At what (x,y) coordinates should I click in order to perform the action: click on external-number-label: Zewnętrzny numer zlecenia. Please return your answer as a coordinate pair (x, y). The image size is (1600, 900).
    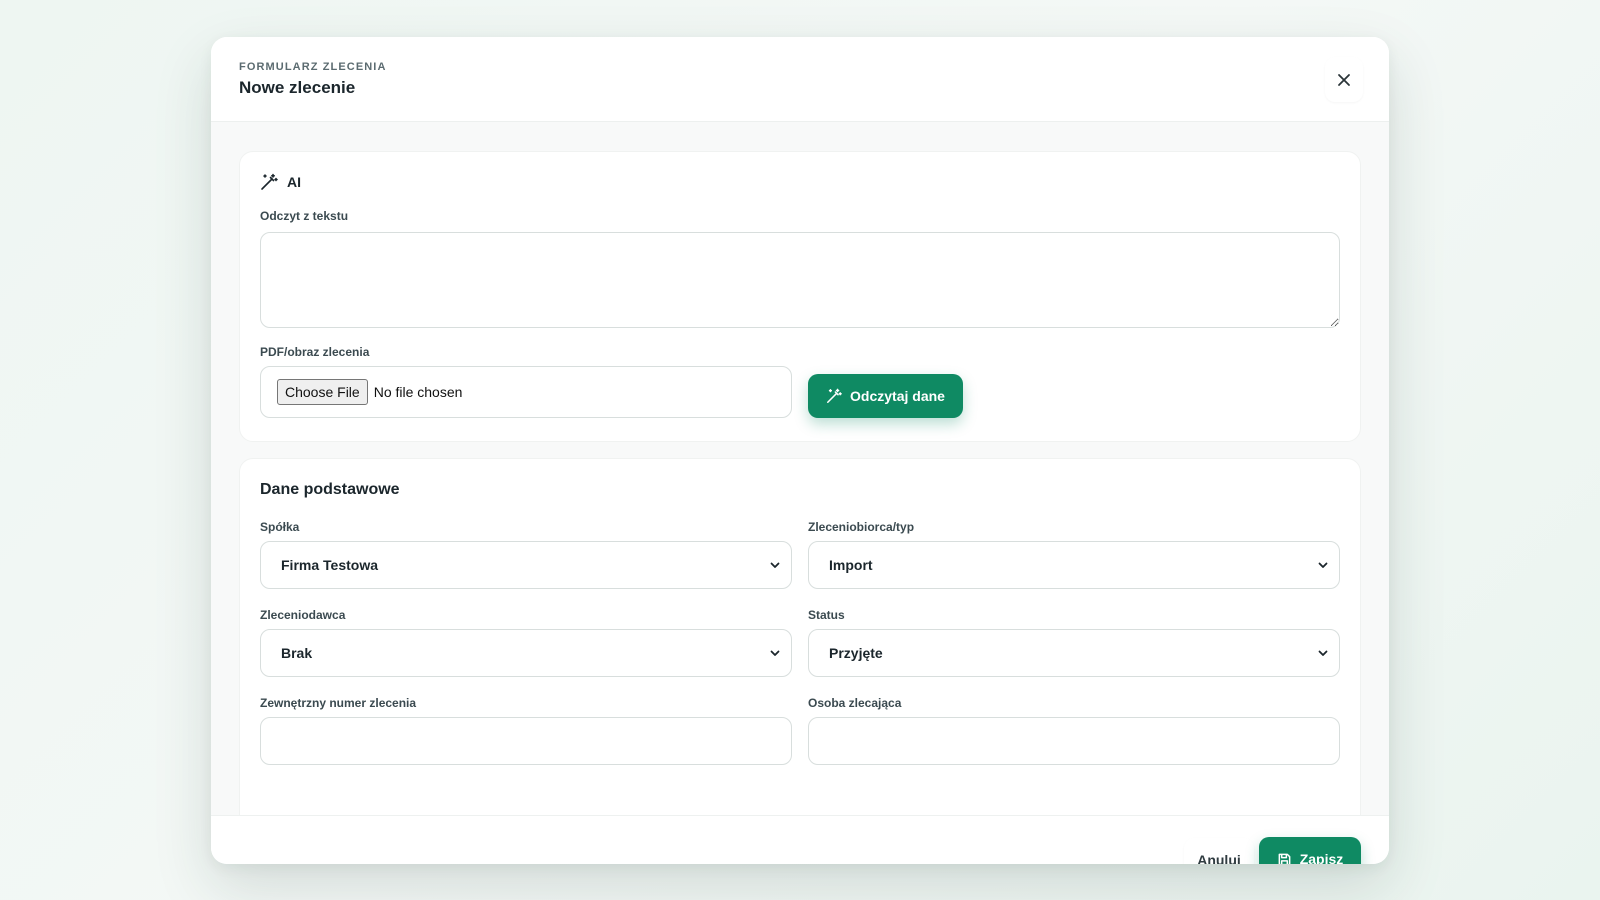
    Looking at the image, I should click on (338, 703).